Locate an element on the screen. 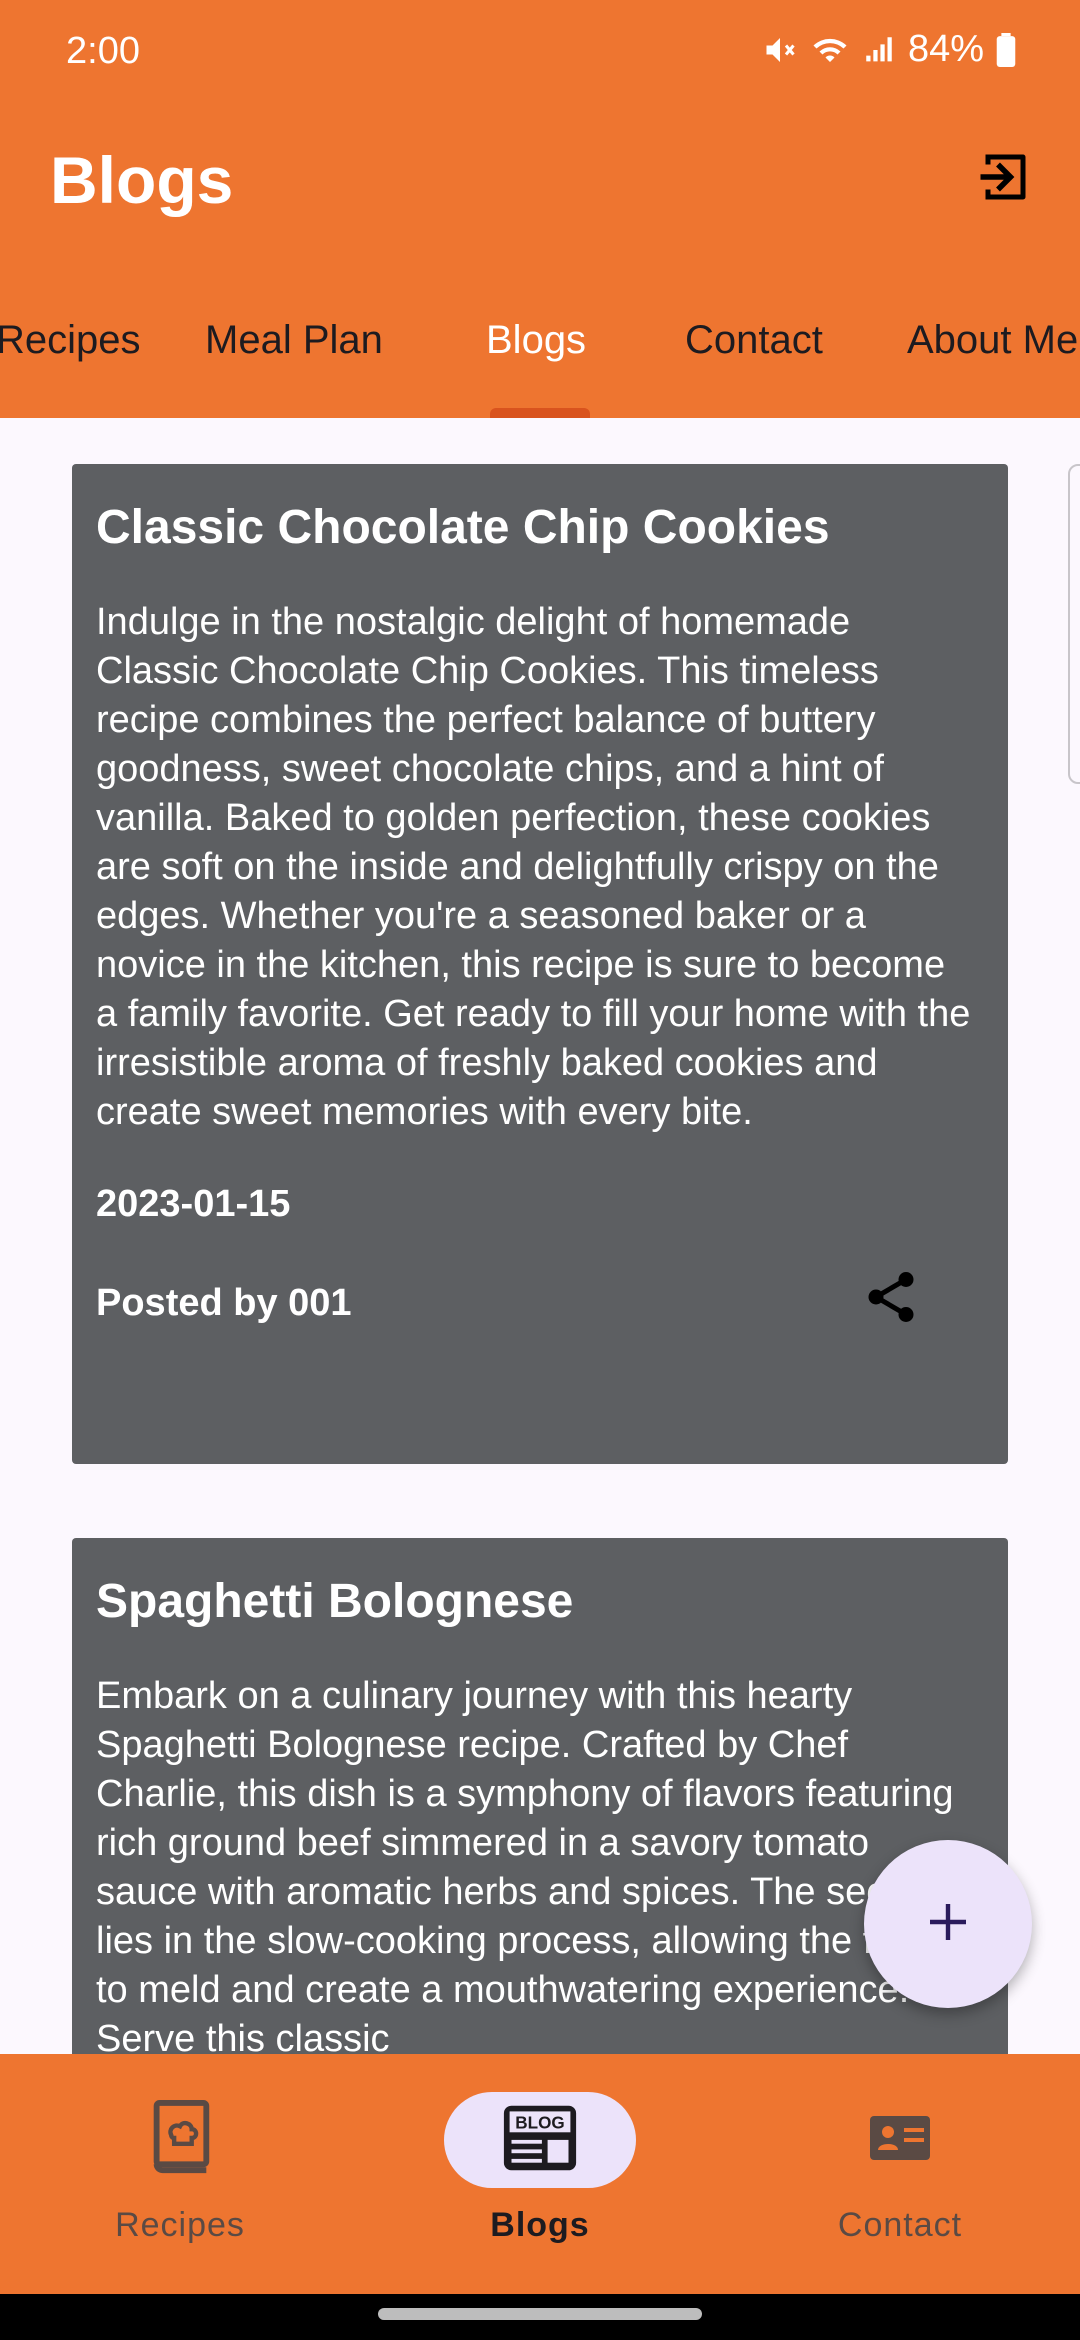 The image size is (1080, 2340). battery-icon is located at coordinates (1006, 49).